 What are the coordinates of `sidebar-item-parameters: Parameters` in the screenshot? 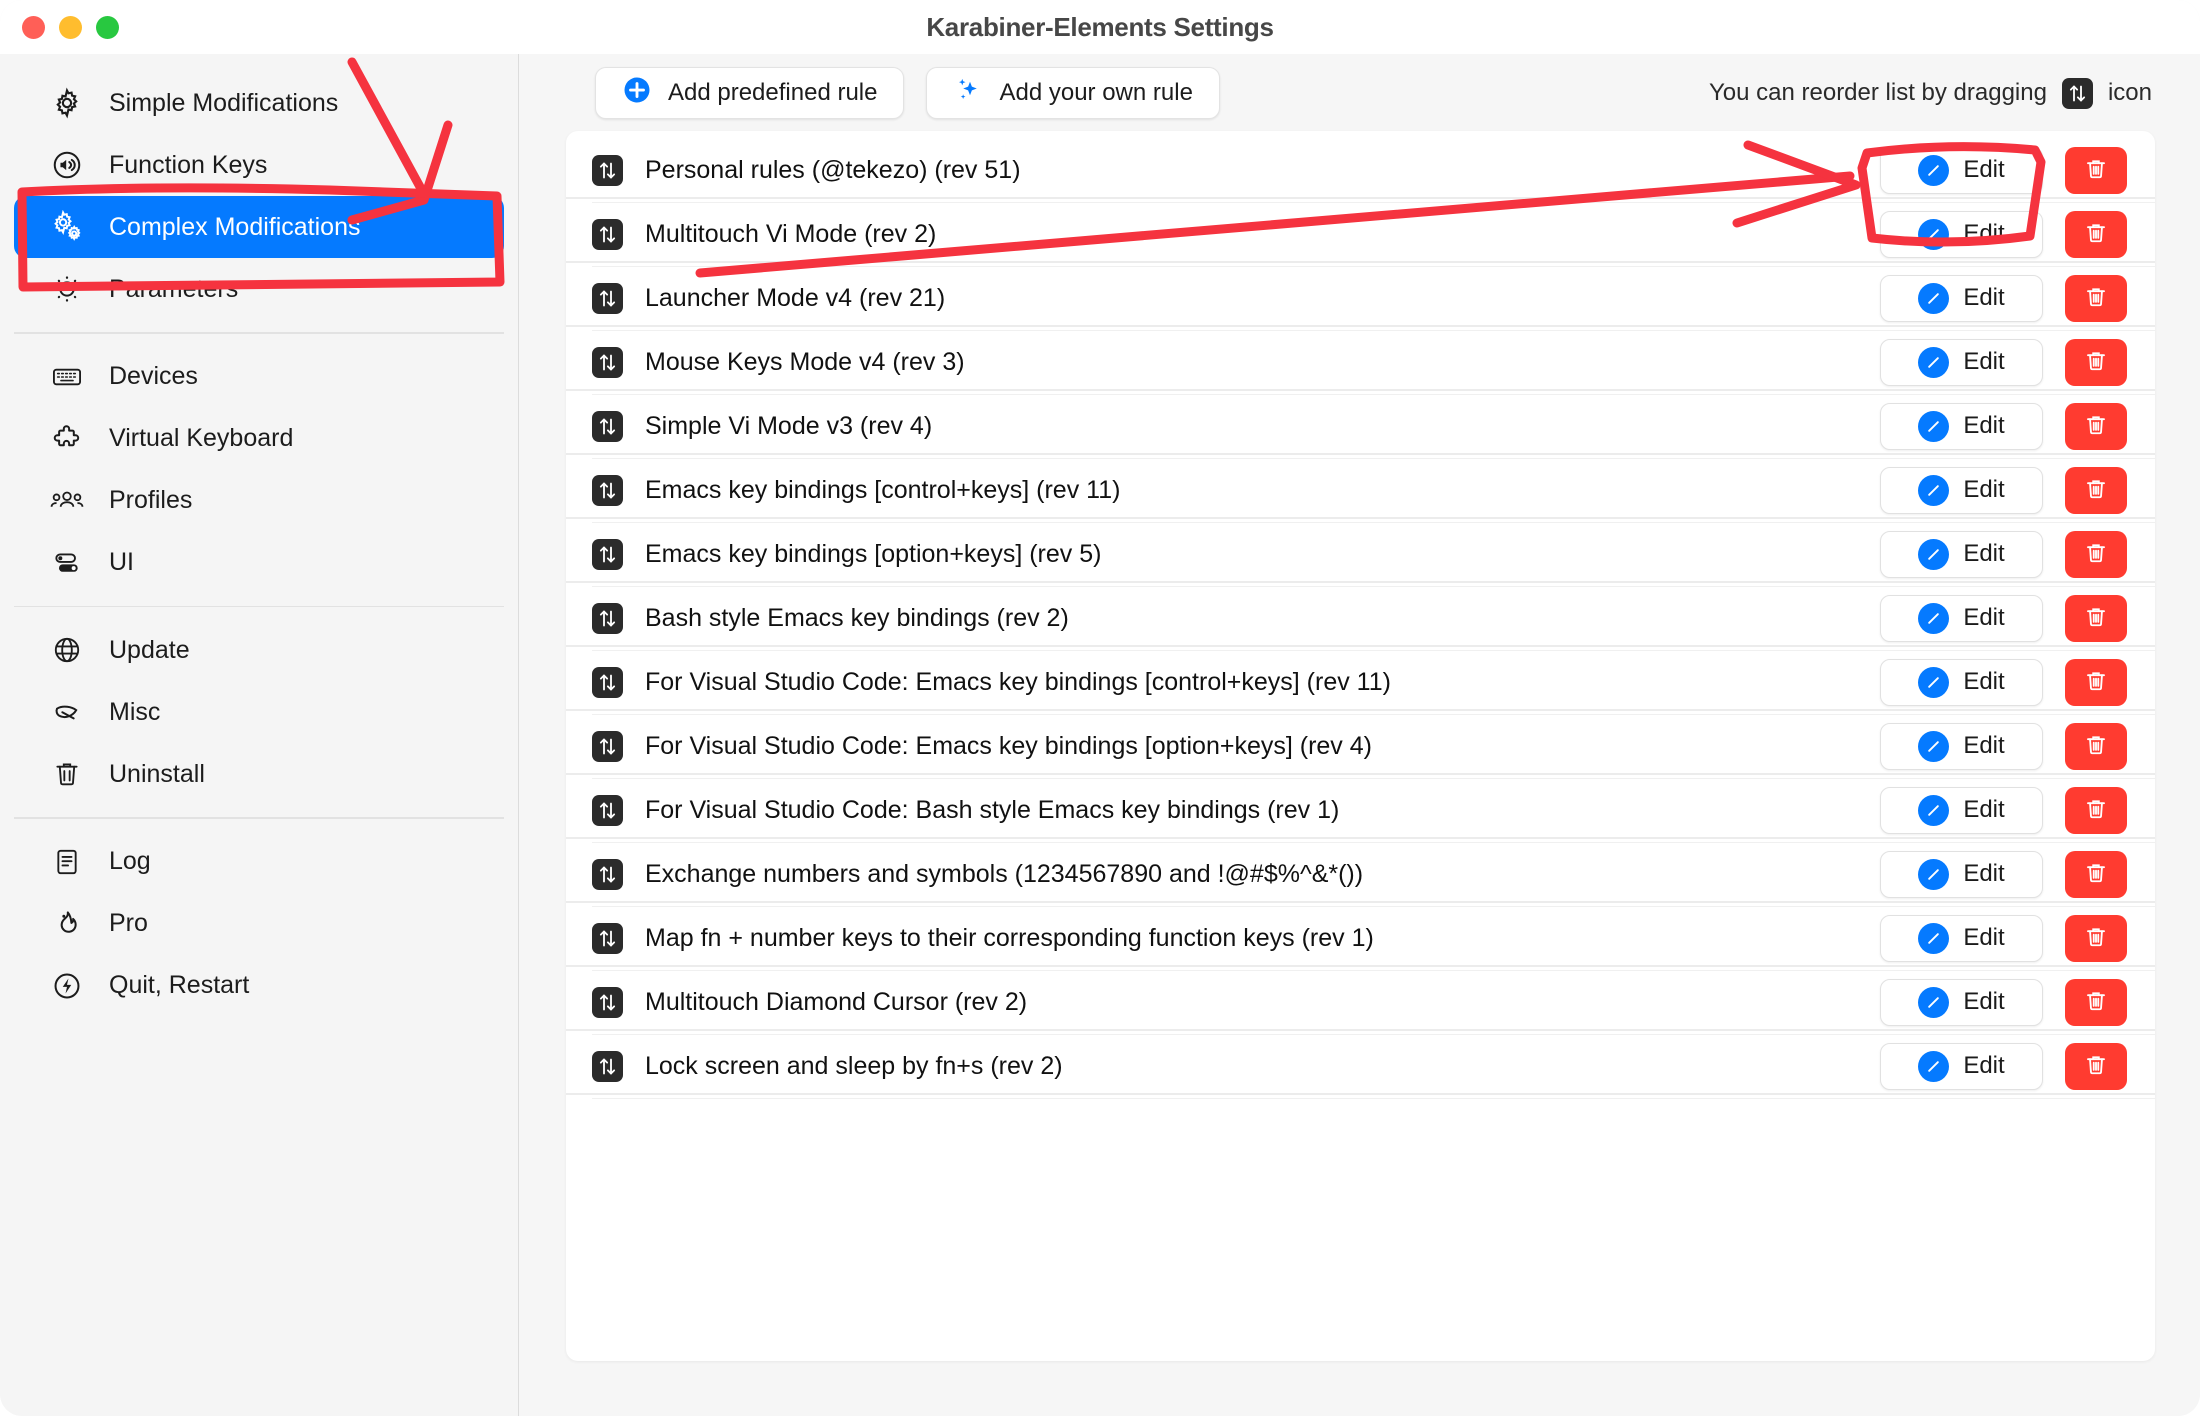 It's located at (259, 289).